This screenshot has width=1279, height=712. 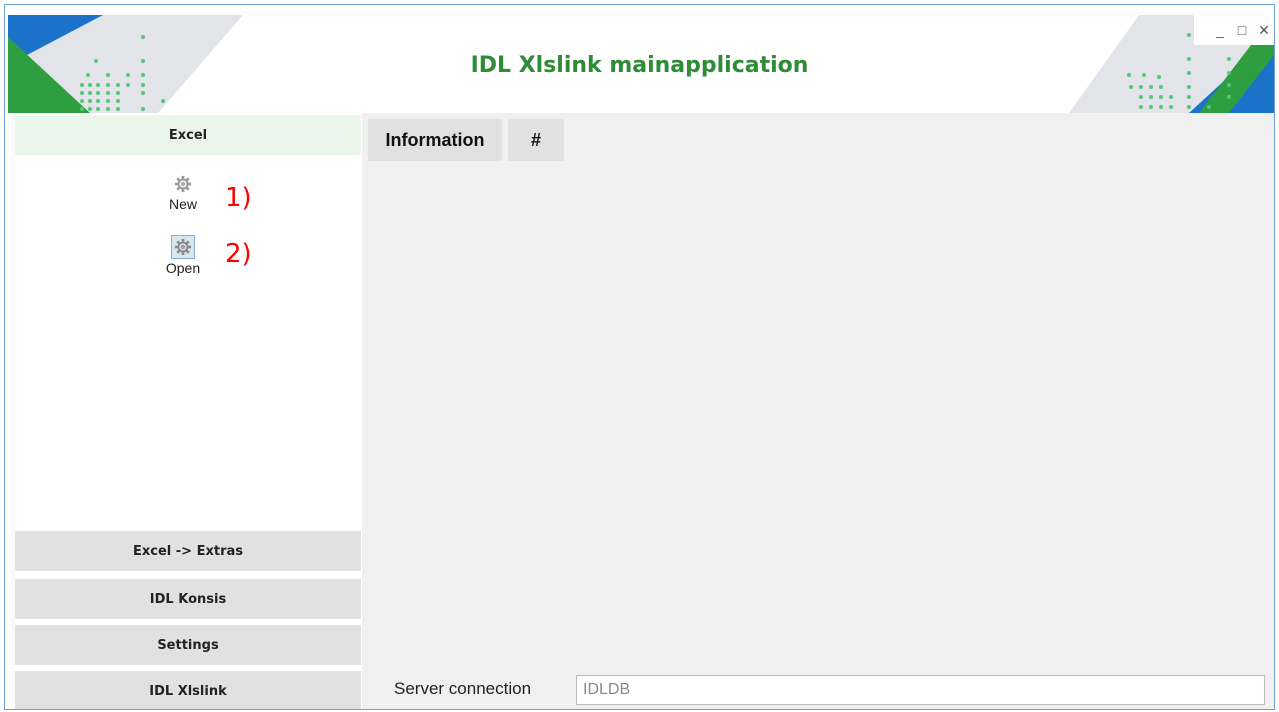 I want to click on tab-information: Information, so click(x=435, y=140).